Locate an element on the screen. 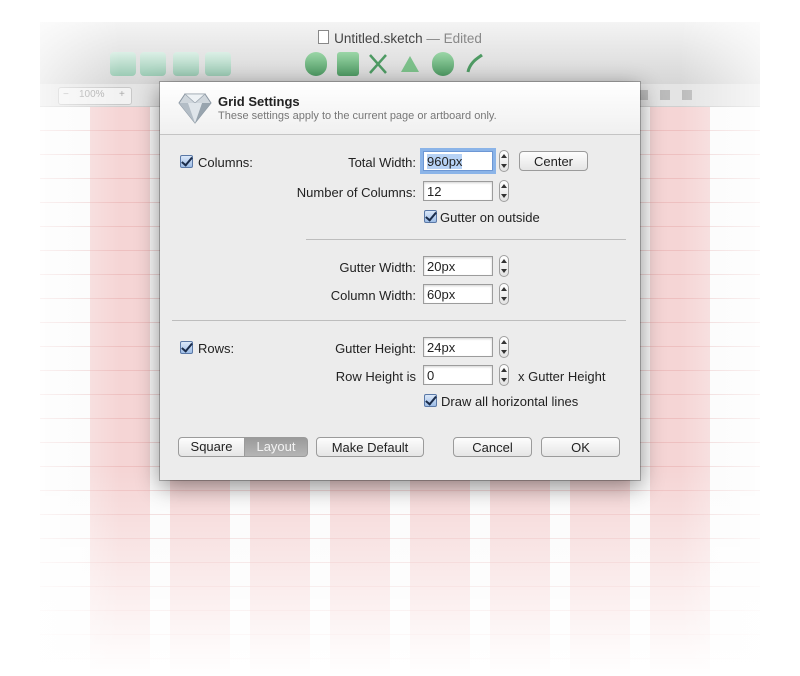  row-height-label: Row Height is is located at coordinates (375, 376).